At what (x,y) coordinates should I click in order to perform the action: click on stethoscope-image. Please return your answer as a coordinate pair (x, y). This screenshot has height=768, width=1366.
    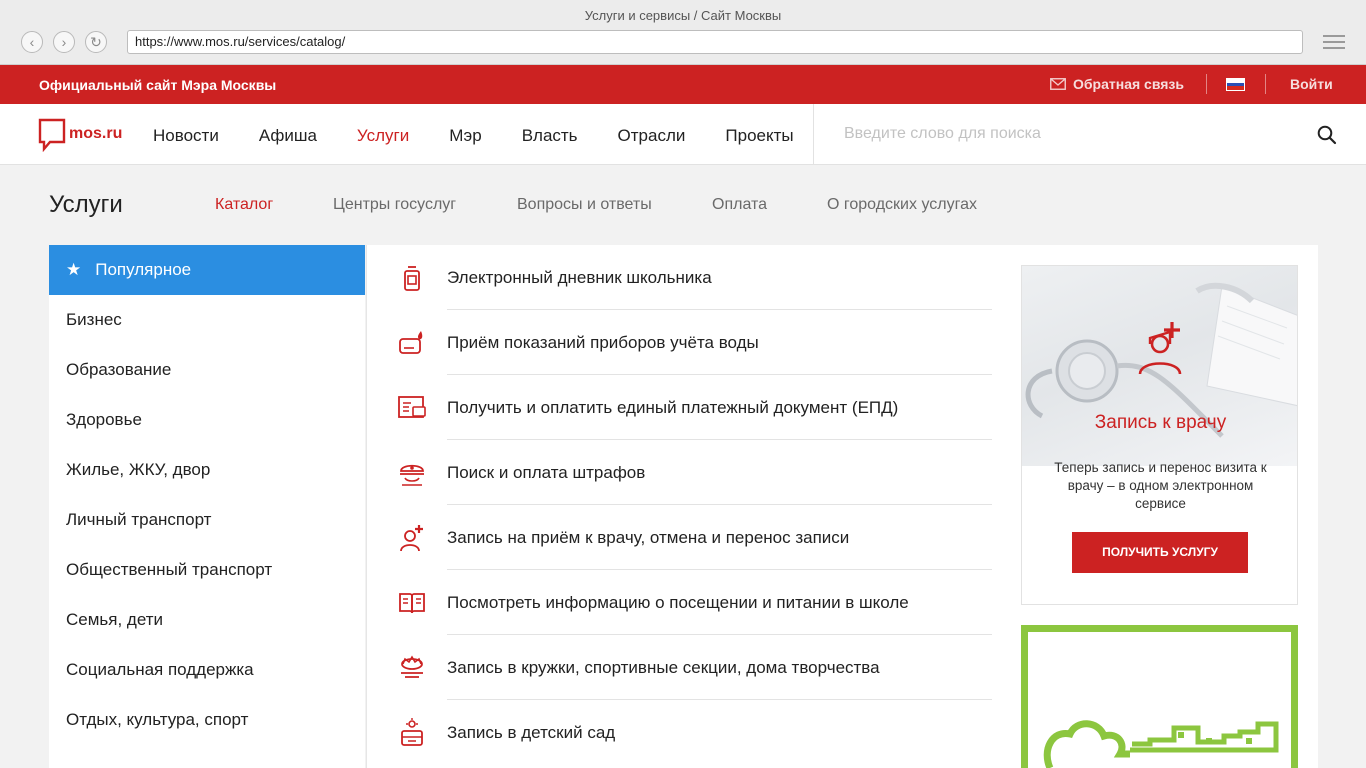
    Looking at the image, I should click on (1159, 366).